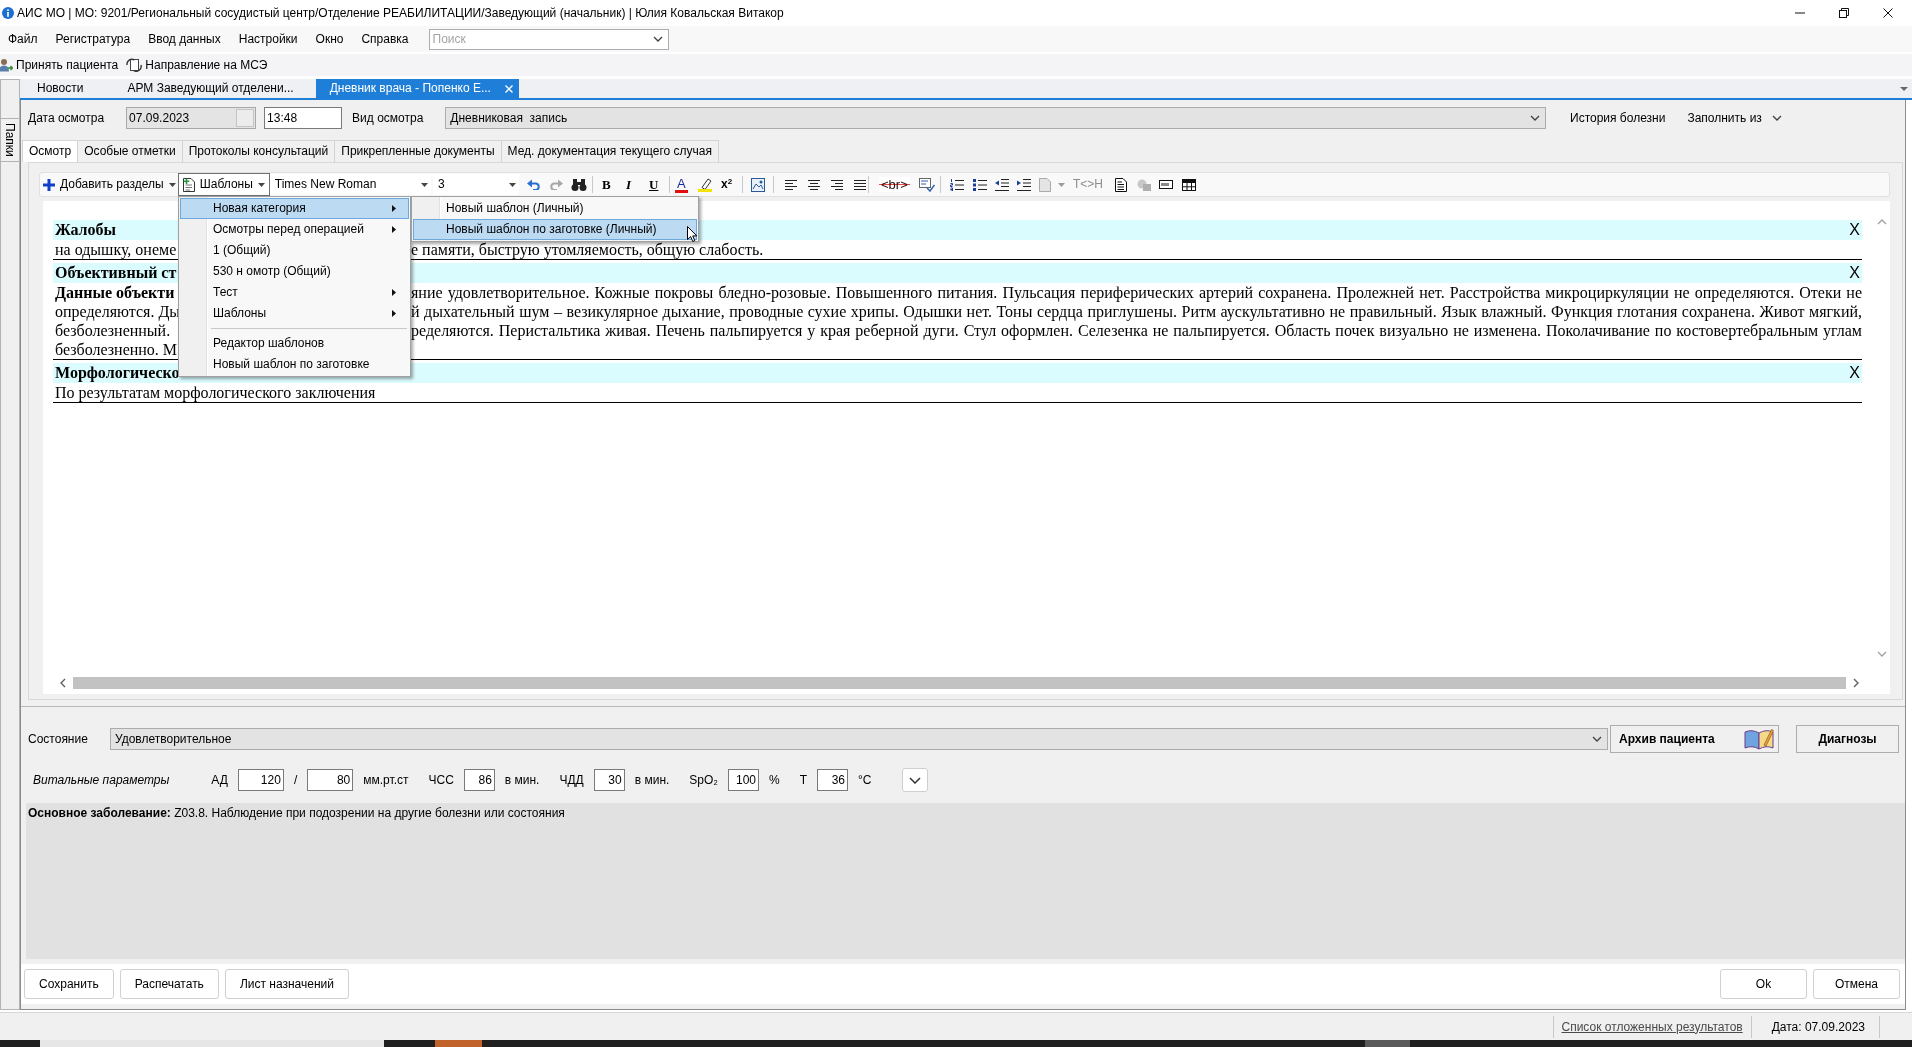 The image size is (1912, 1047). I want to click on templates-button: Шаблоны, so click(223, 184).